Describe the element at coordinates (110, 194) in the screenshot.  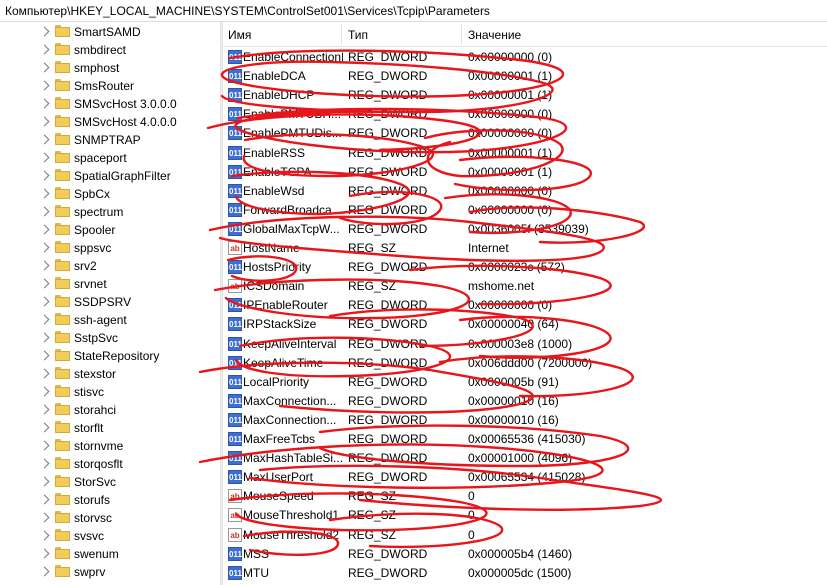
I see `tree-item: SpbCx` at that location.